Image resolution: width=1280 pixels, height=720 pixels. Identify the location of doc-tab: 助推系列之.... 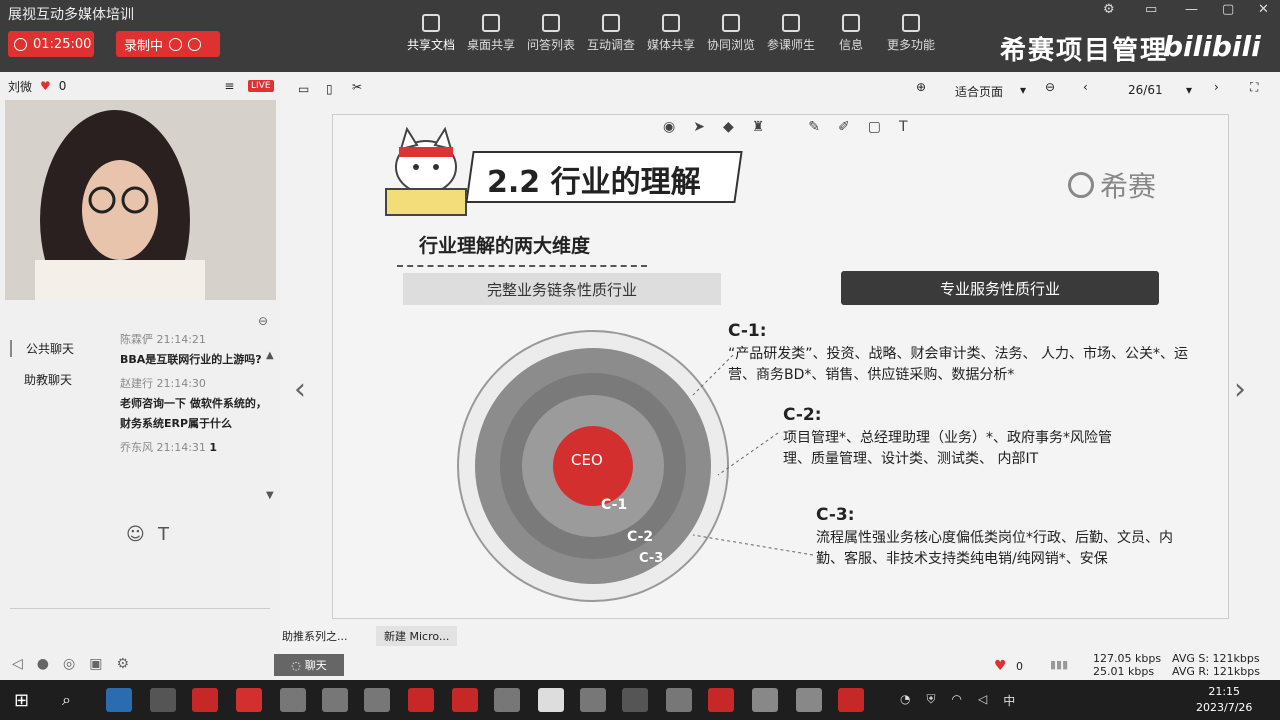
(315, 636).